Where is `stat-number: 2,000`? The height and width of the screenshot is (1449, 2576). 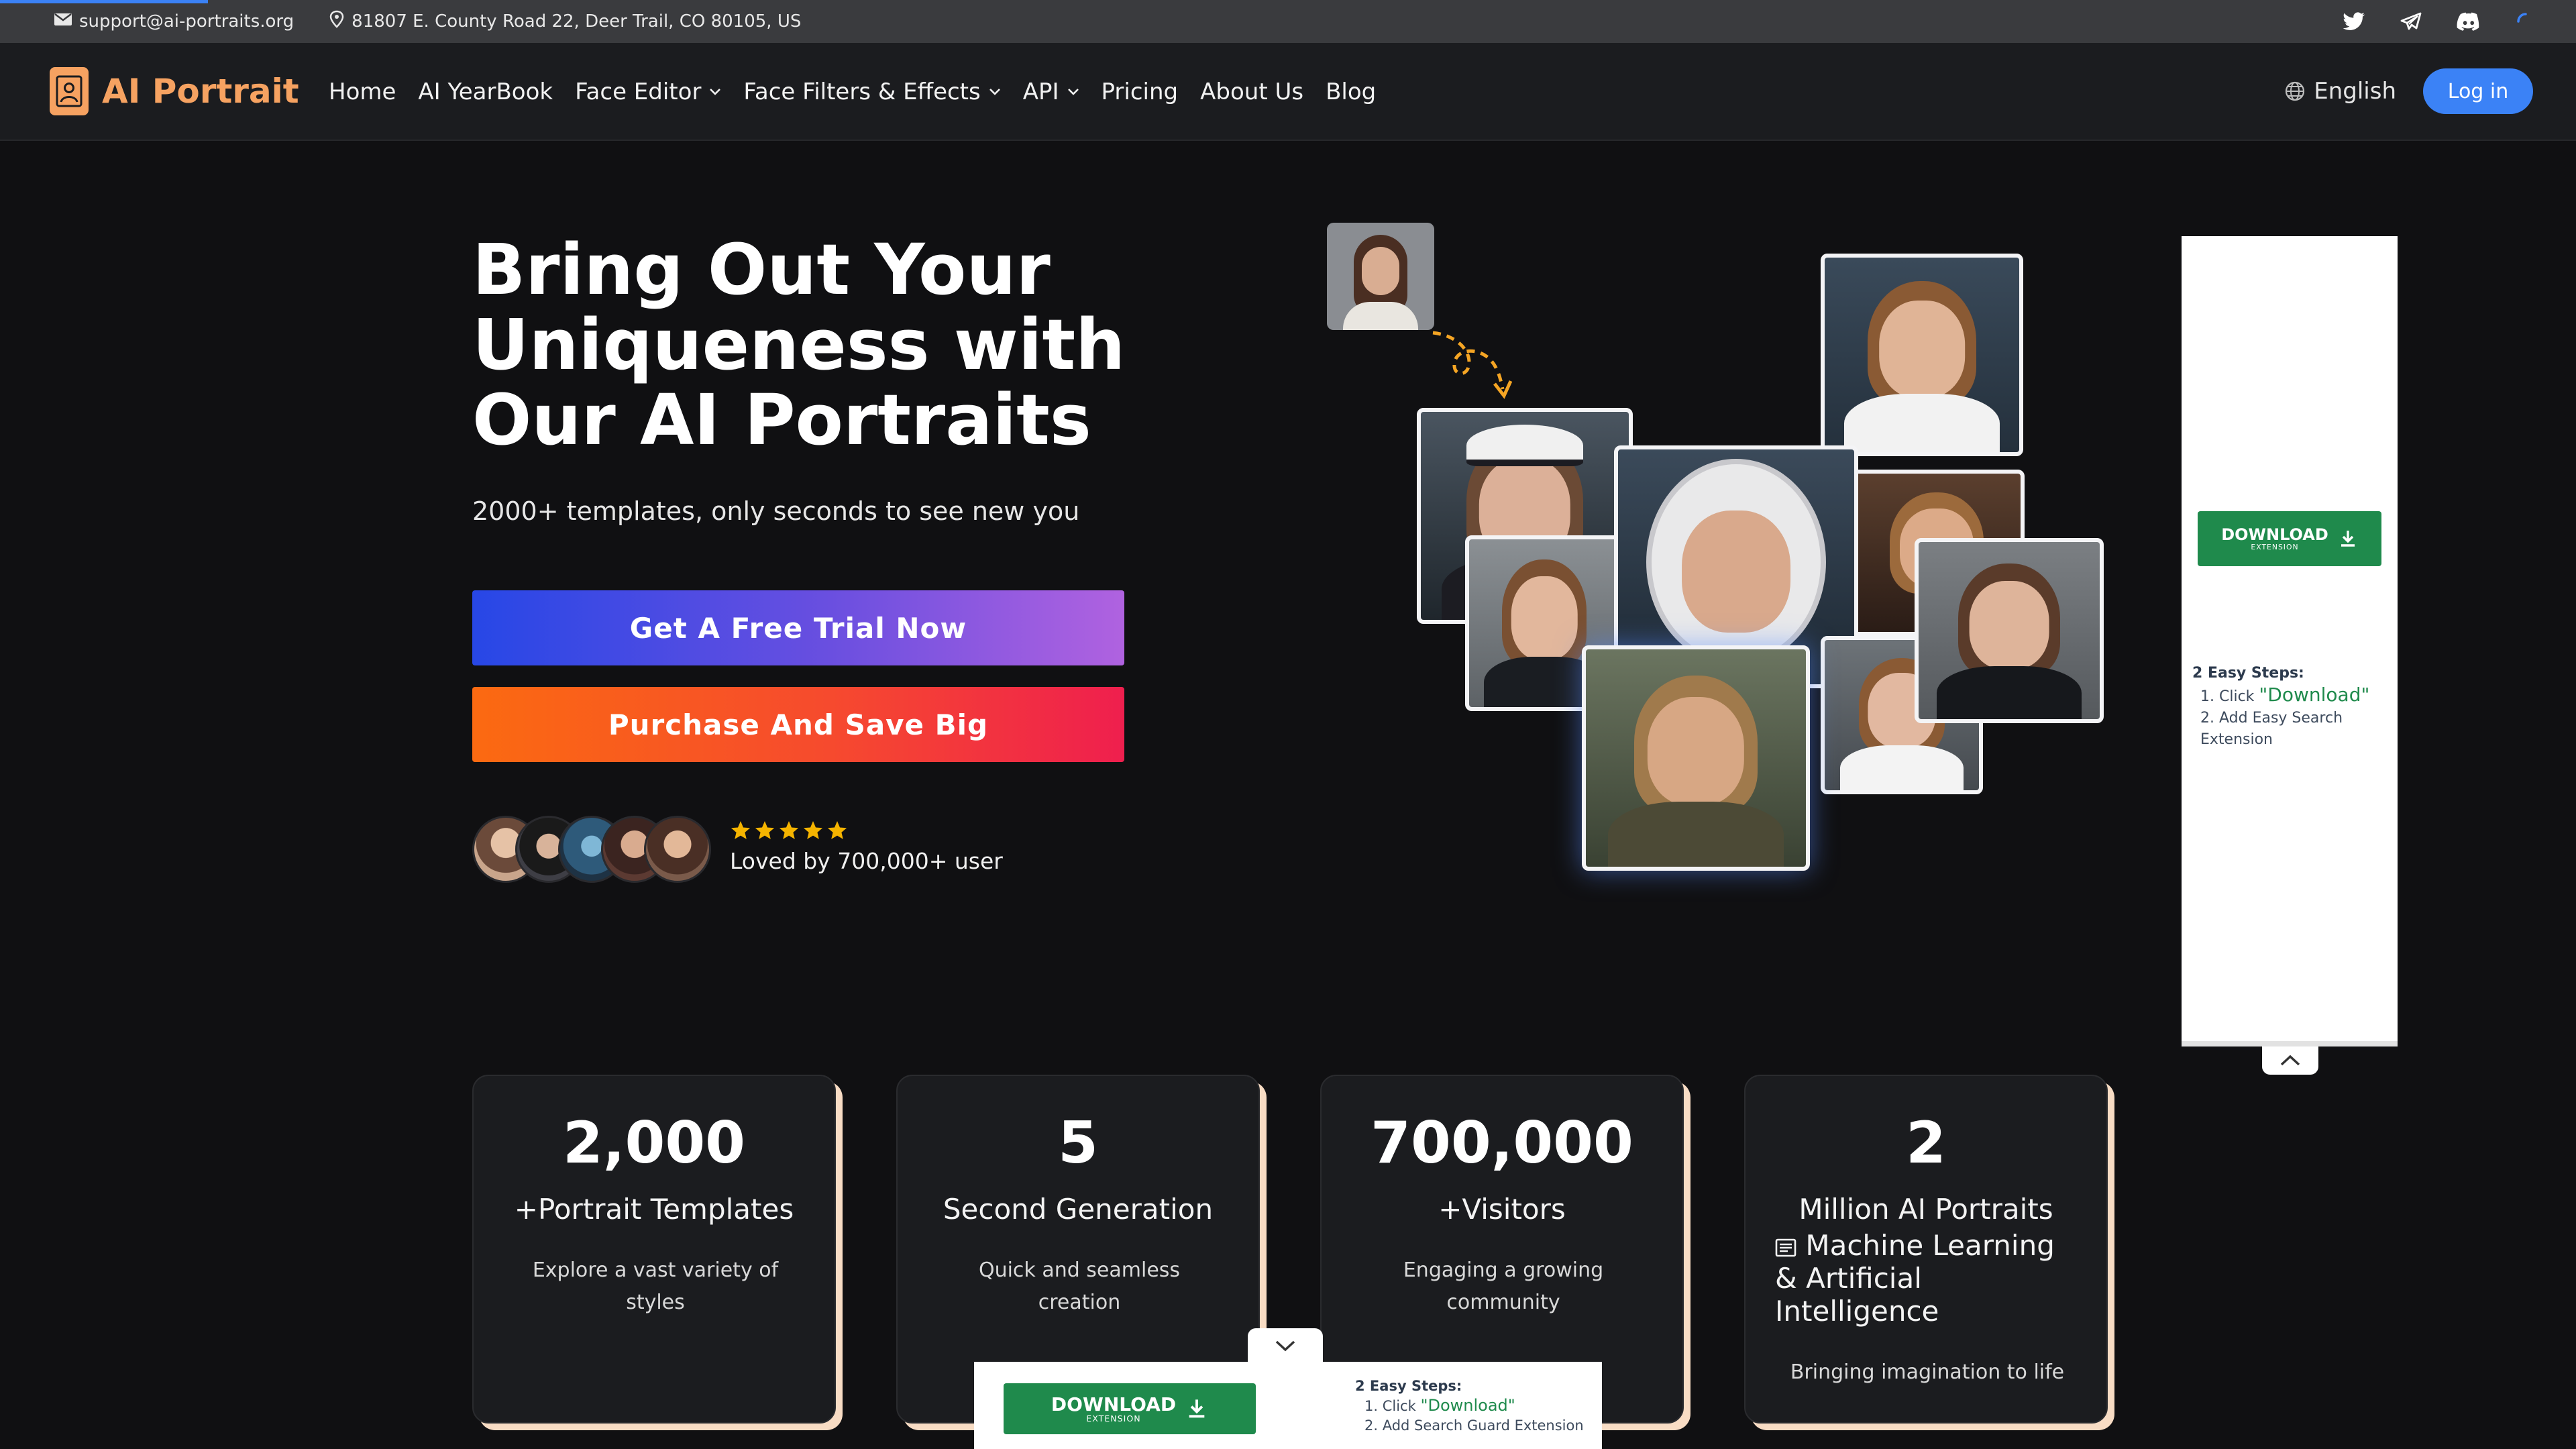 stat-number: 2,000 is located at coordinates (654, 1143).